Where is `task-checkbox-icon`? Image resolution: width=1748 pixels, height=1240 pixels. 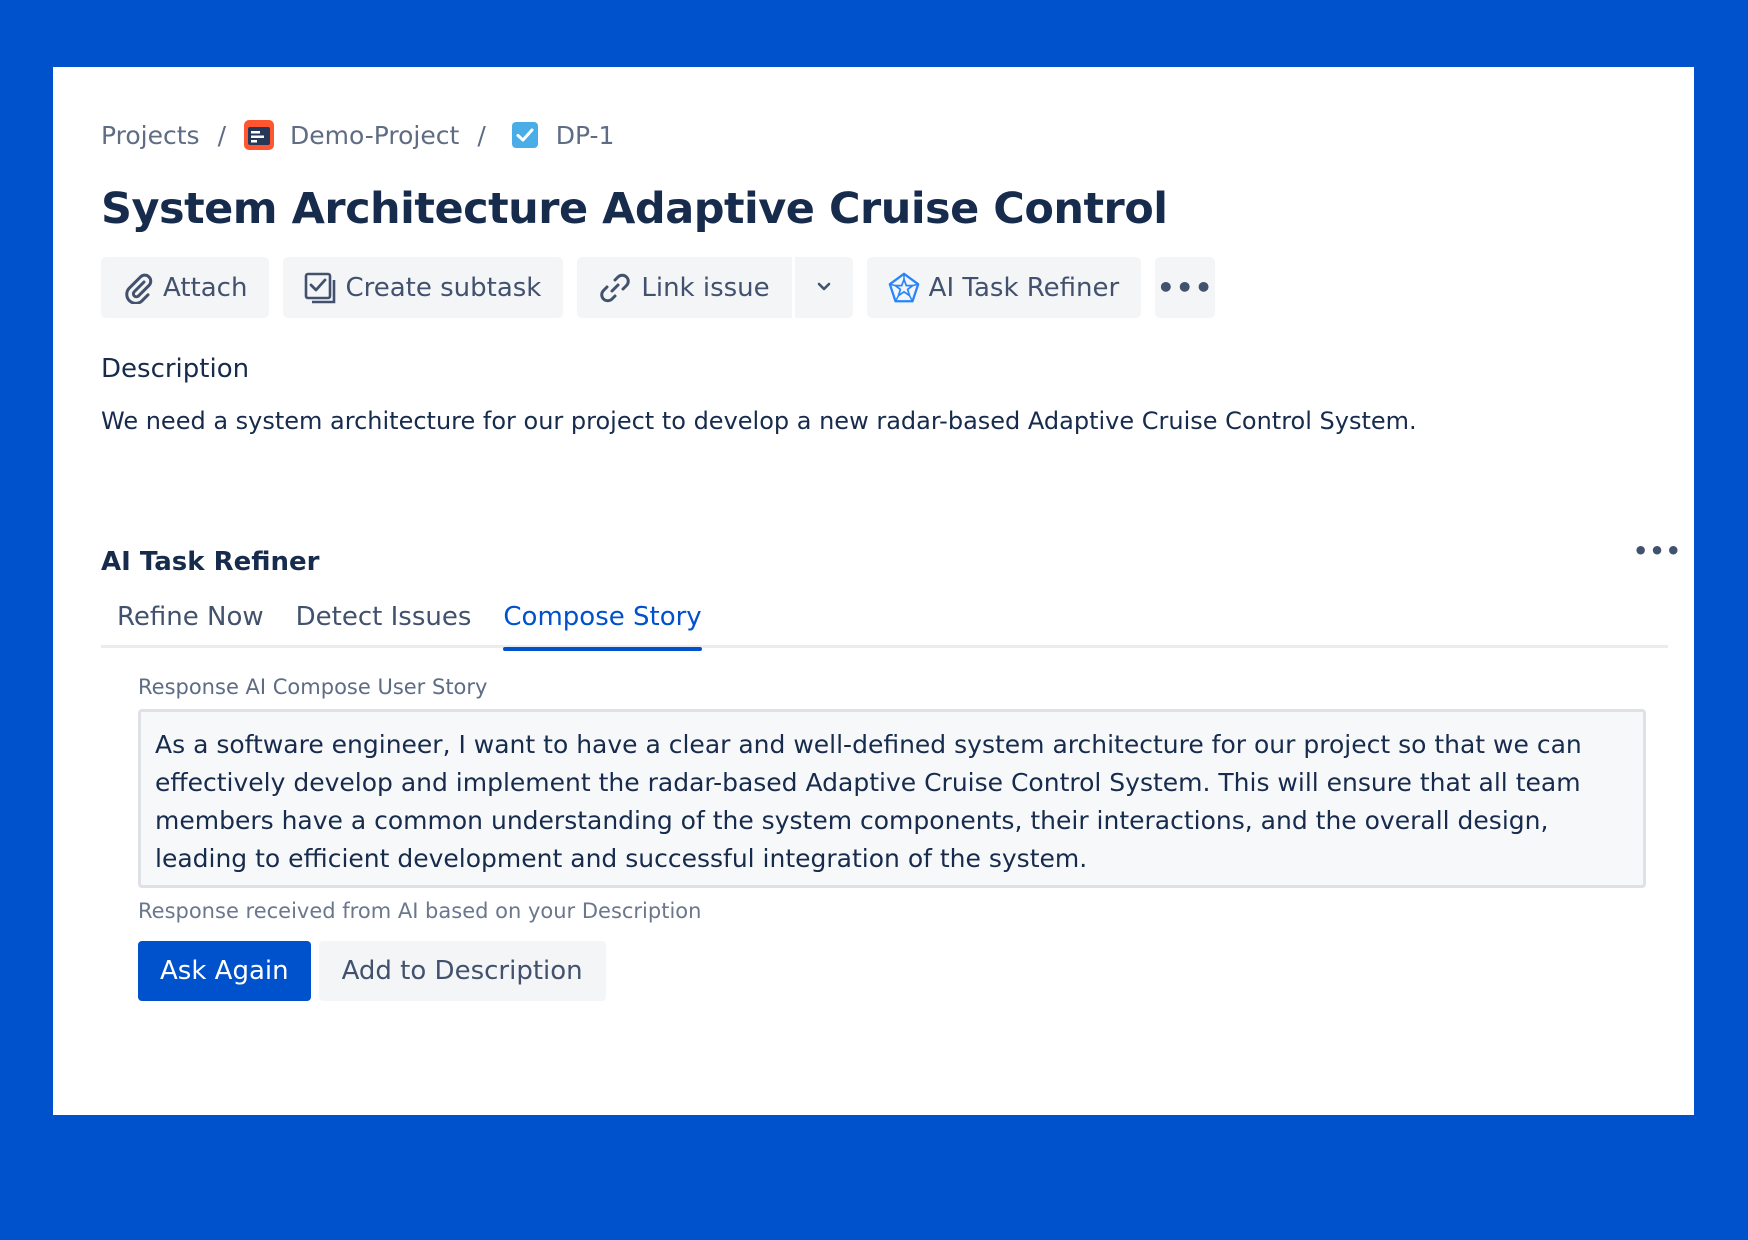
task-checkbox-icon is located at coordinates (524, 135).